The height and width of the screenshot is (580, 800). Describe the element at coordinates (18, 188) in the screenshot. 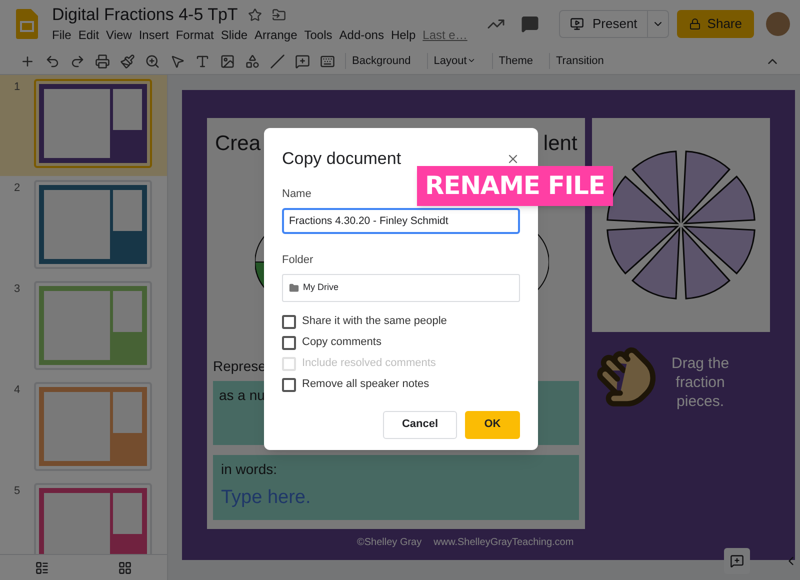

I see `slide-number: 2` at that location.